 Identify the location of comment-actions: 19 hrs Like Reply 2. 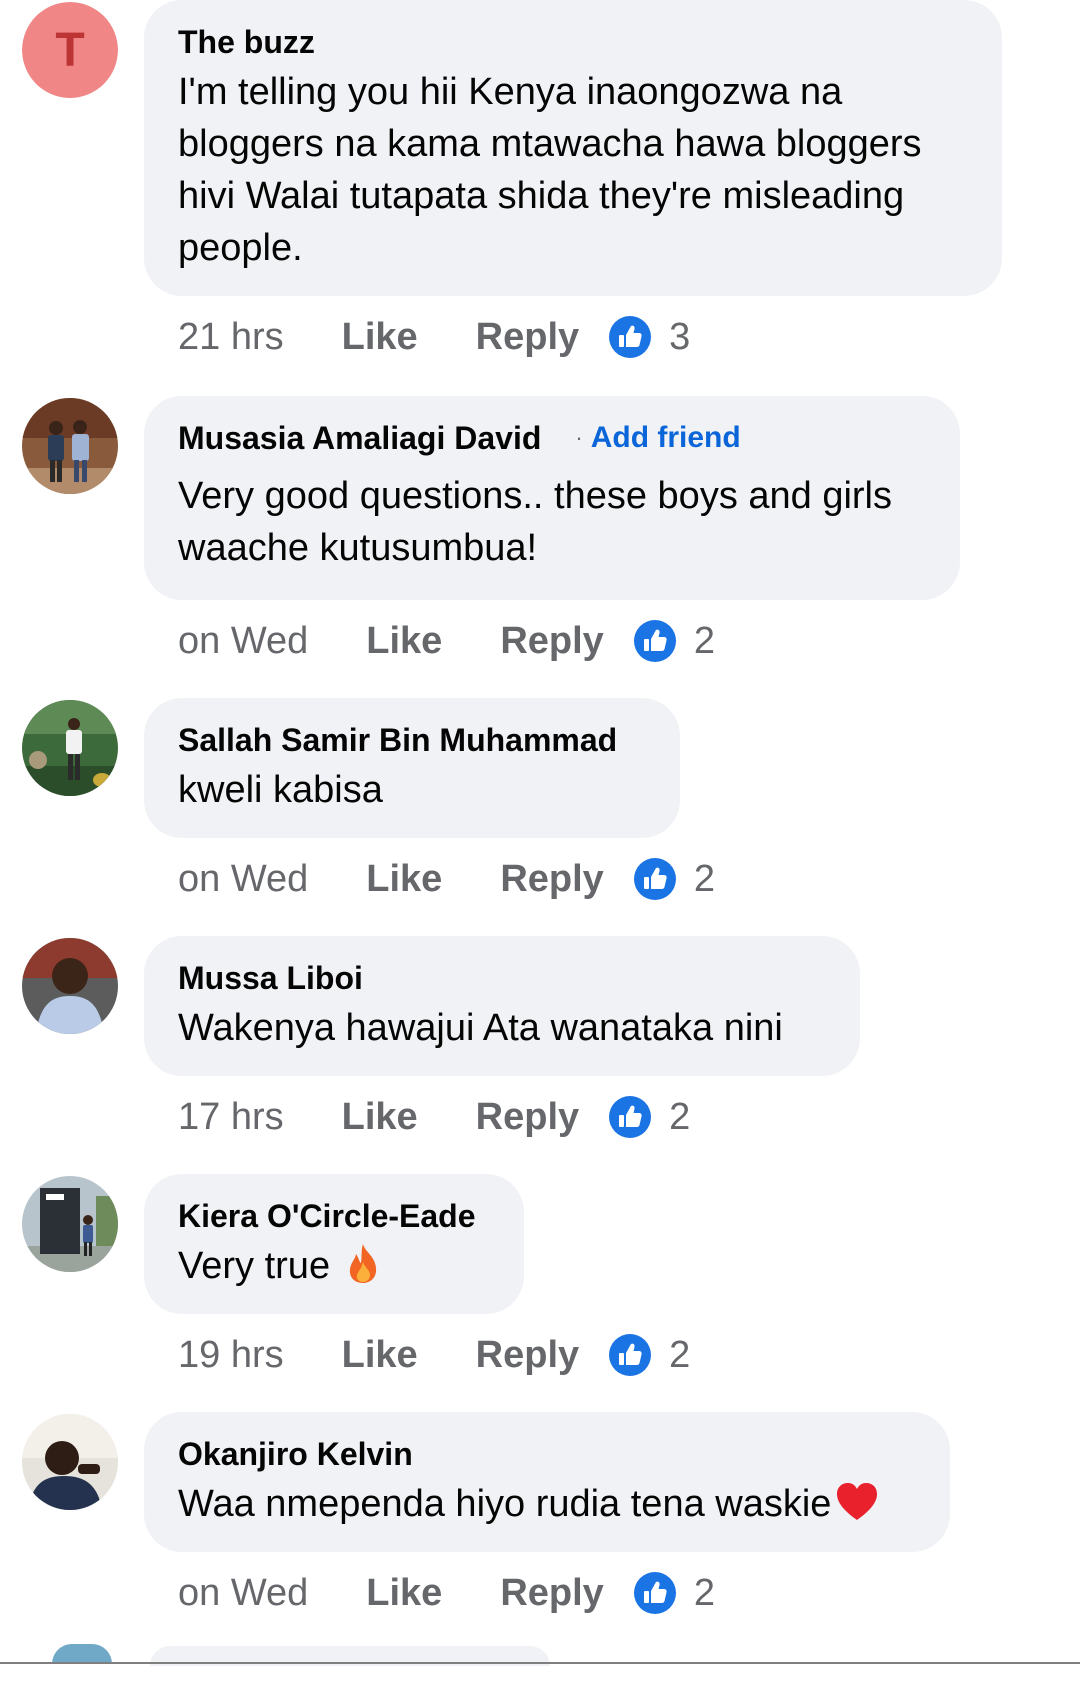
(434, 1355).